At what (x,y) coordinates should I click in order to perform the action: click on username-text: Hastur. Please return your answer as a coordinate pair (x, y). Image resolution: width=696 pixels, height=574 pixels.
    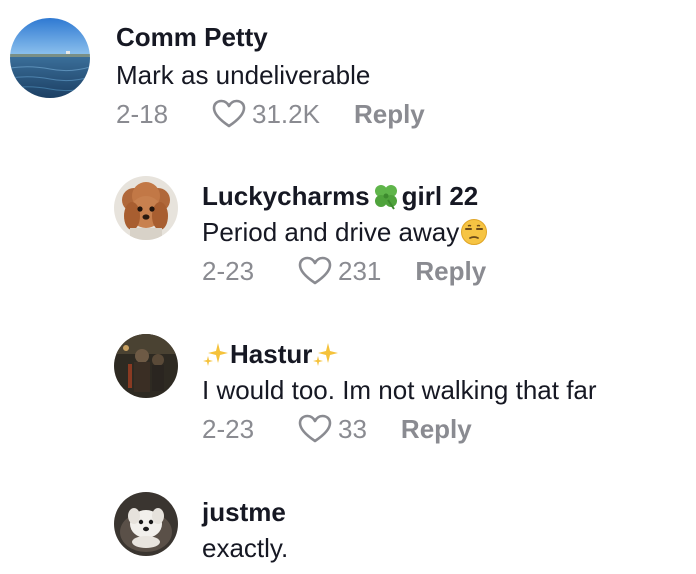
    Looking at the image, I should click on (271, 354).